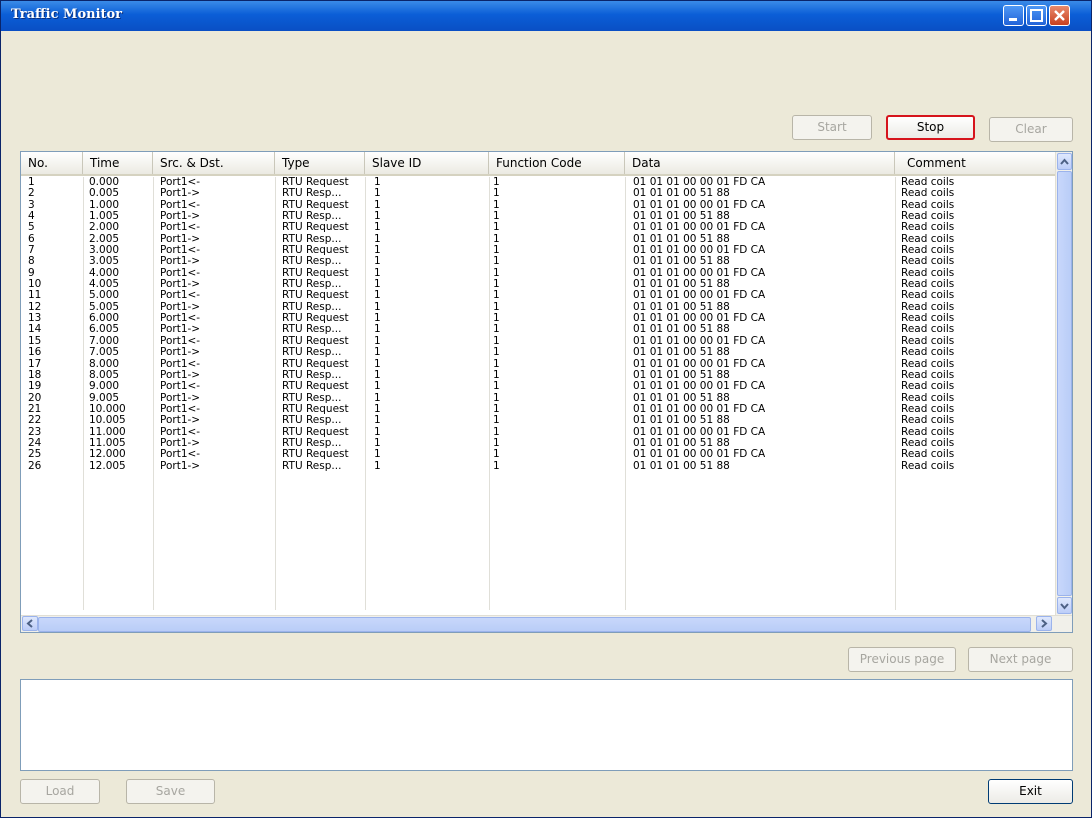  I want to click on column-header-src-dst: Src. & Dst., so click(214, 163).